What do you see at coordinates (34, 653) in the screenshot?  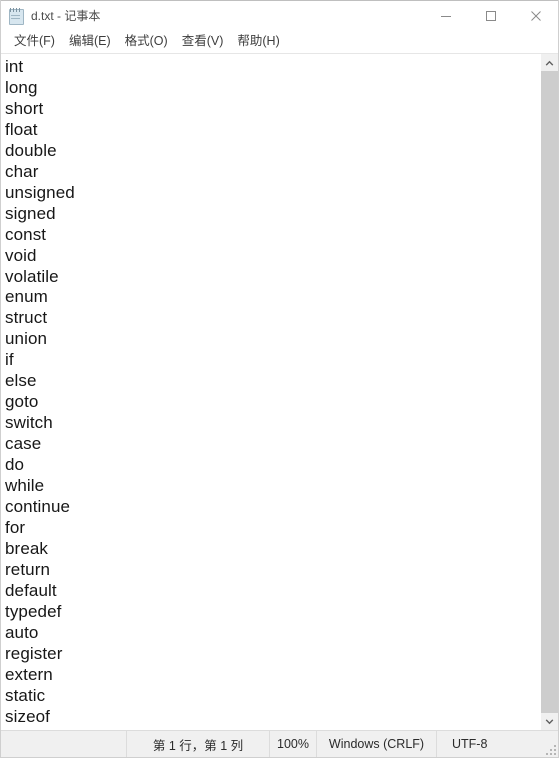 I see `editor-line: register` at bounding box center [34, 653].